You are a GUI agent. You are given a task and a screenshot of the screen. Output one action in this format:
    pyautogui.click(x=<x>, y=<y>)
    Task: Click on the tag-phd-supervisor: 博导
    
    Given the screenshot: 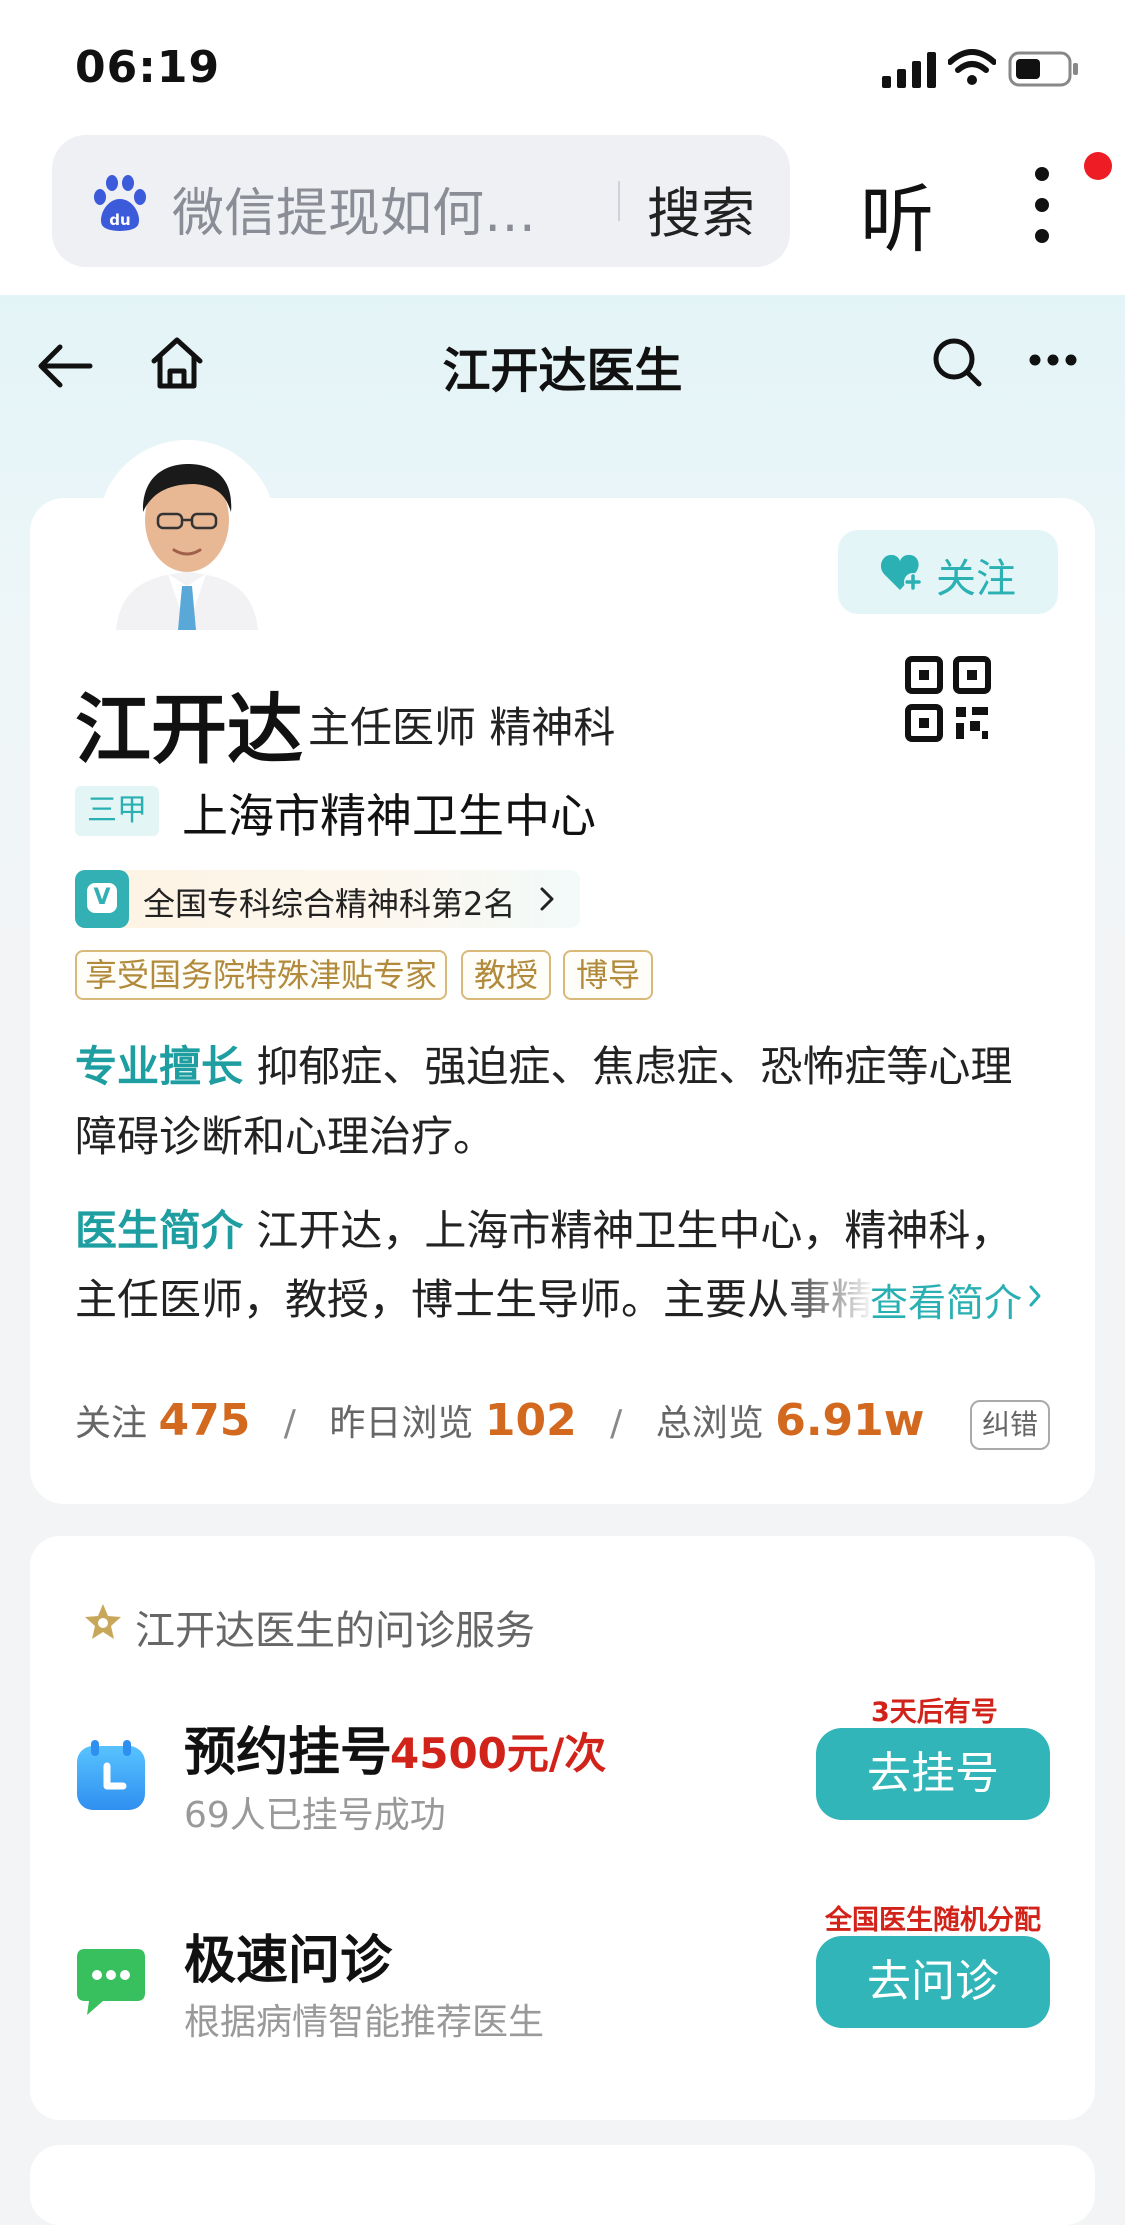 What is the action you would take?
    pyautogui.click(x=608, y=975)
    